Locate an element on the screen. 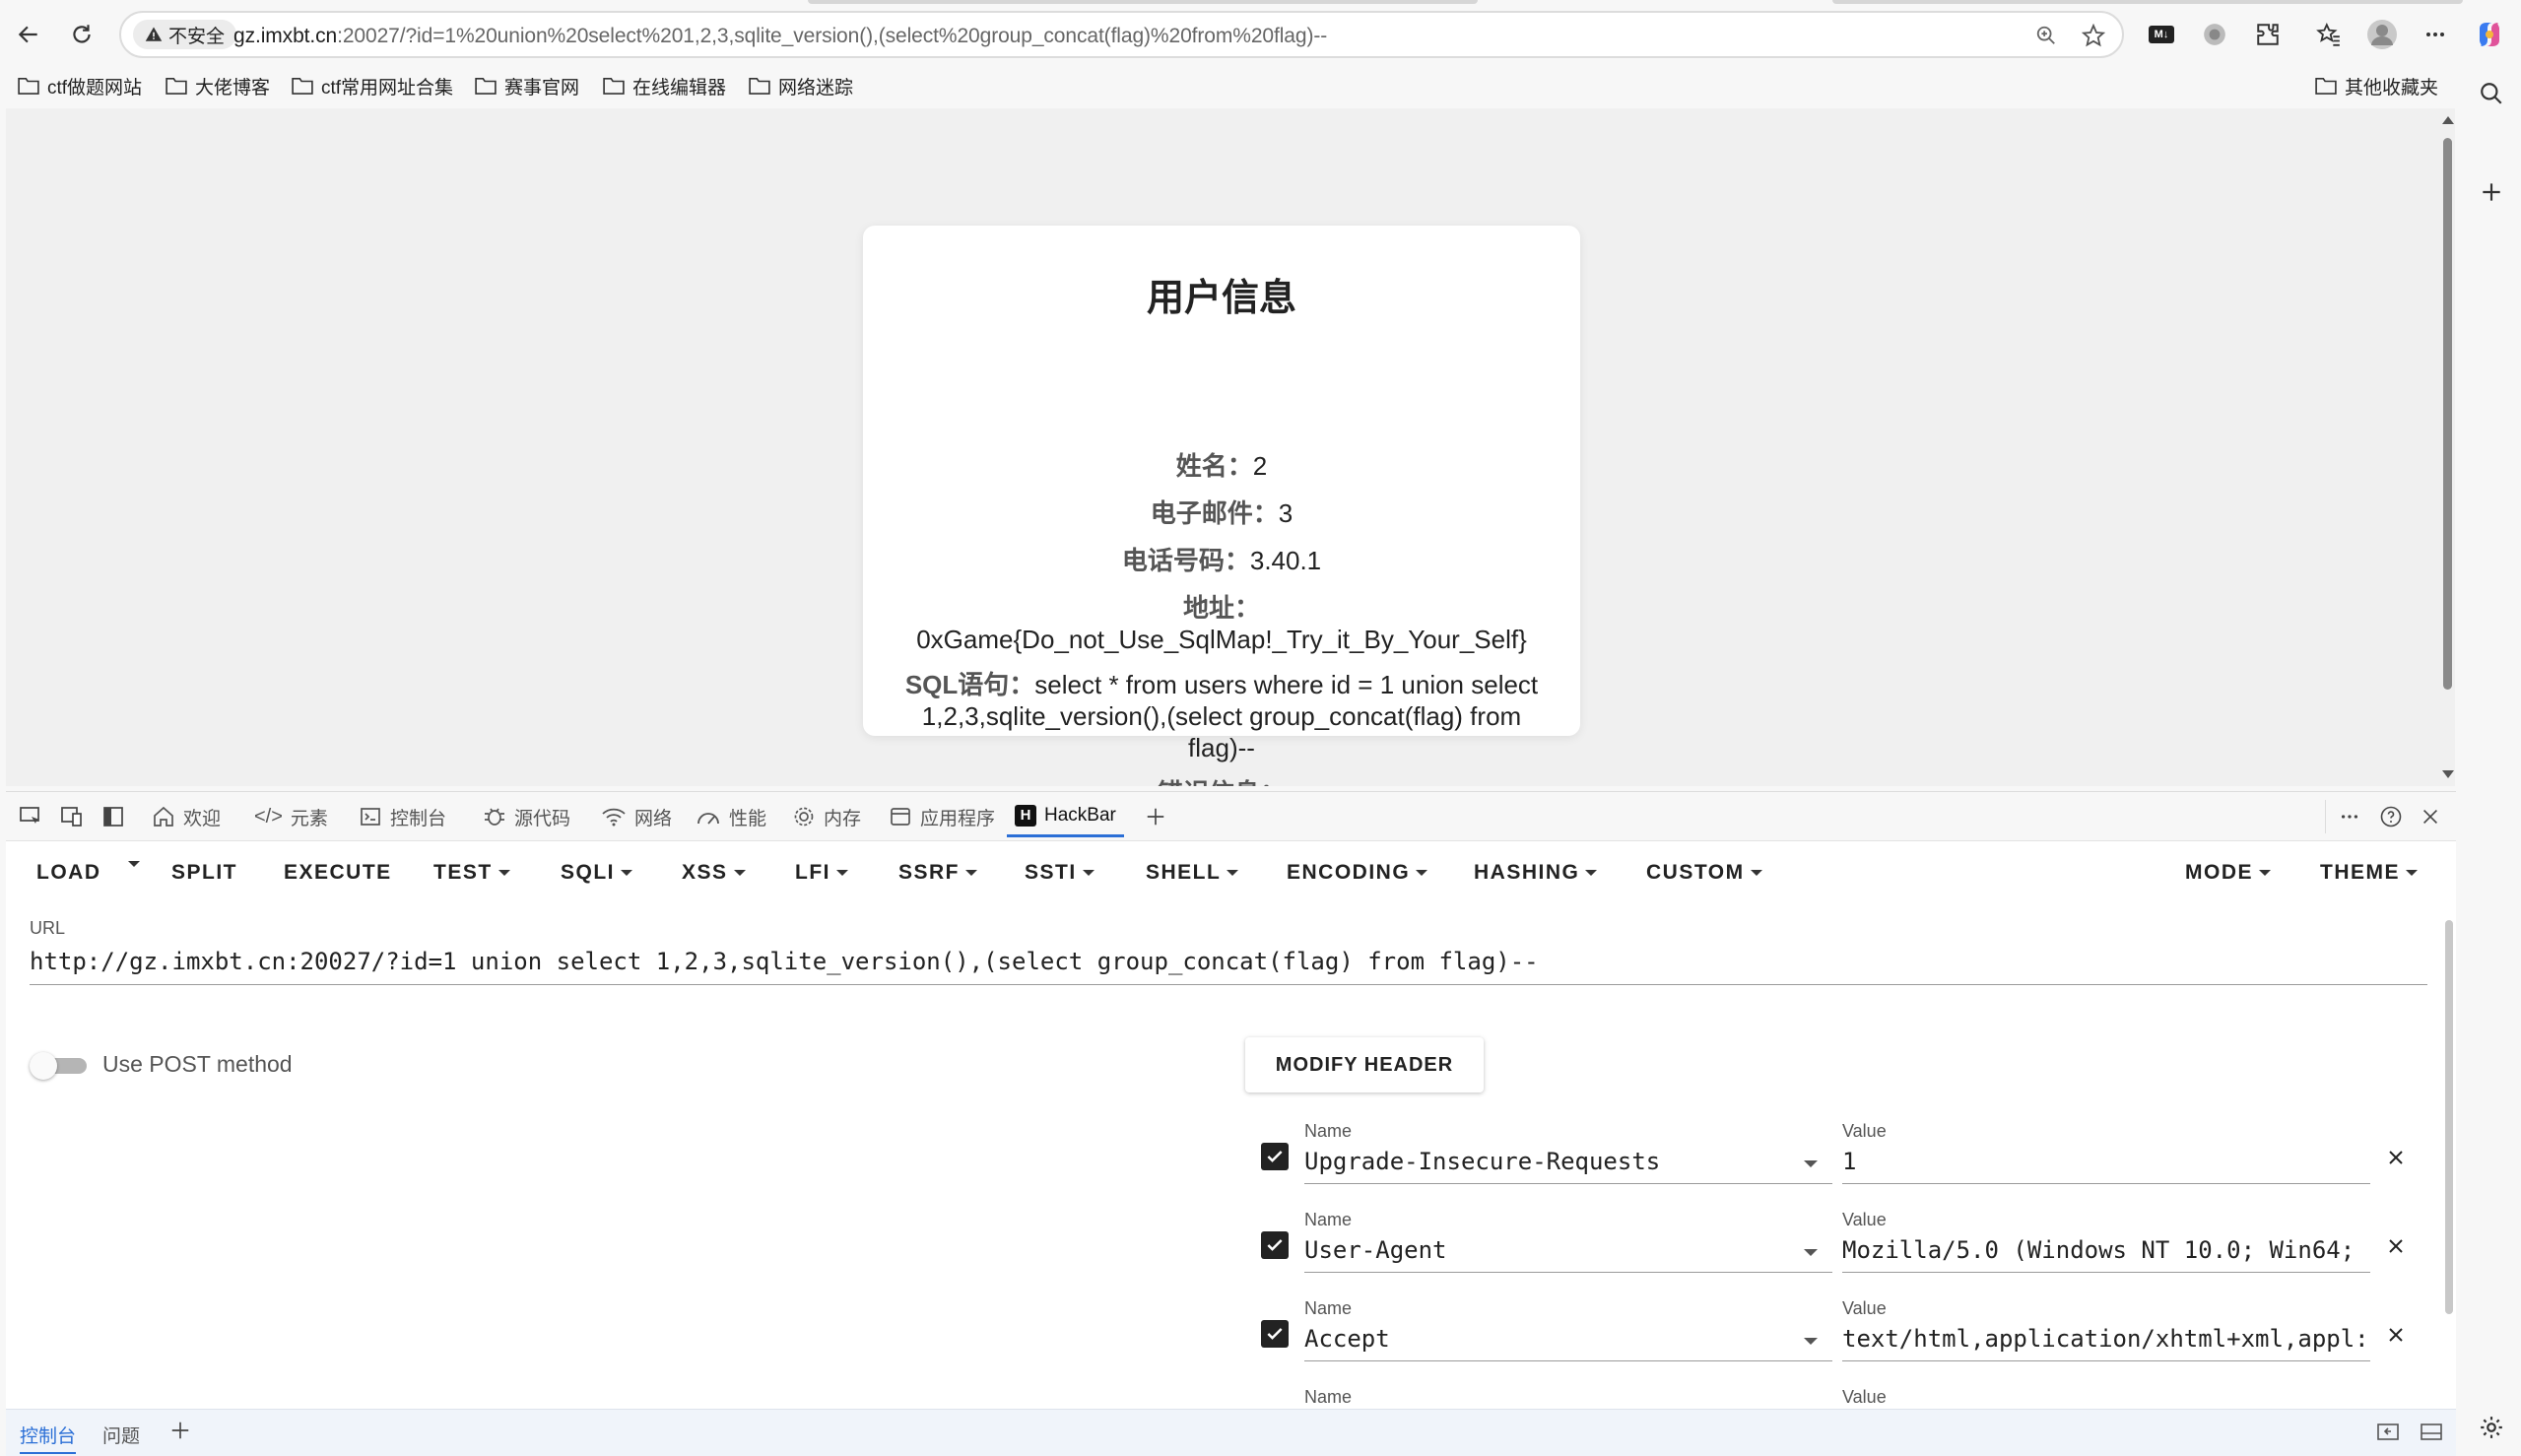 This screenshot has width=2521, height=1456. markdown-extension-icon: M↓ is located at coordinates (2161, 34).